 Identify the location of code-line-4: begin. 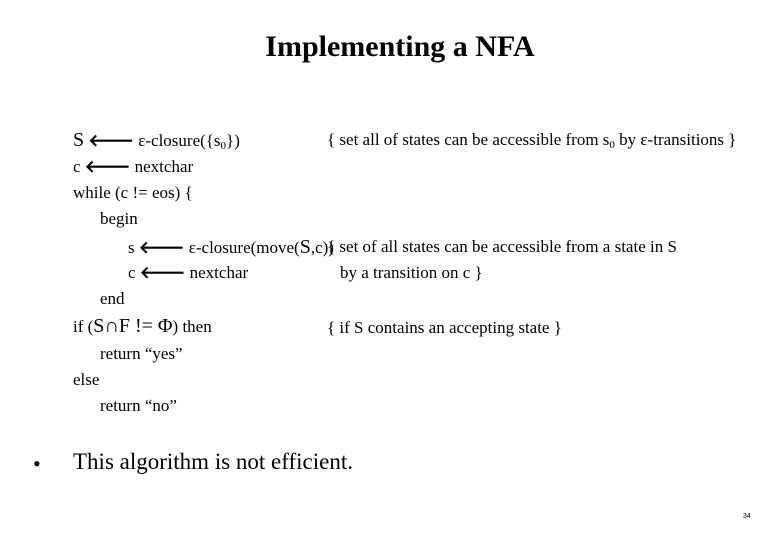
(119, 218).